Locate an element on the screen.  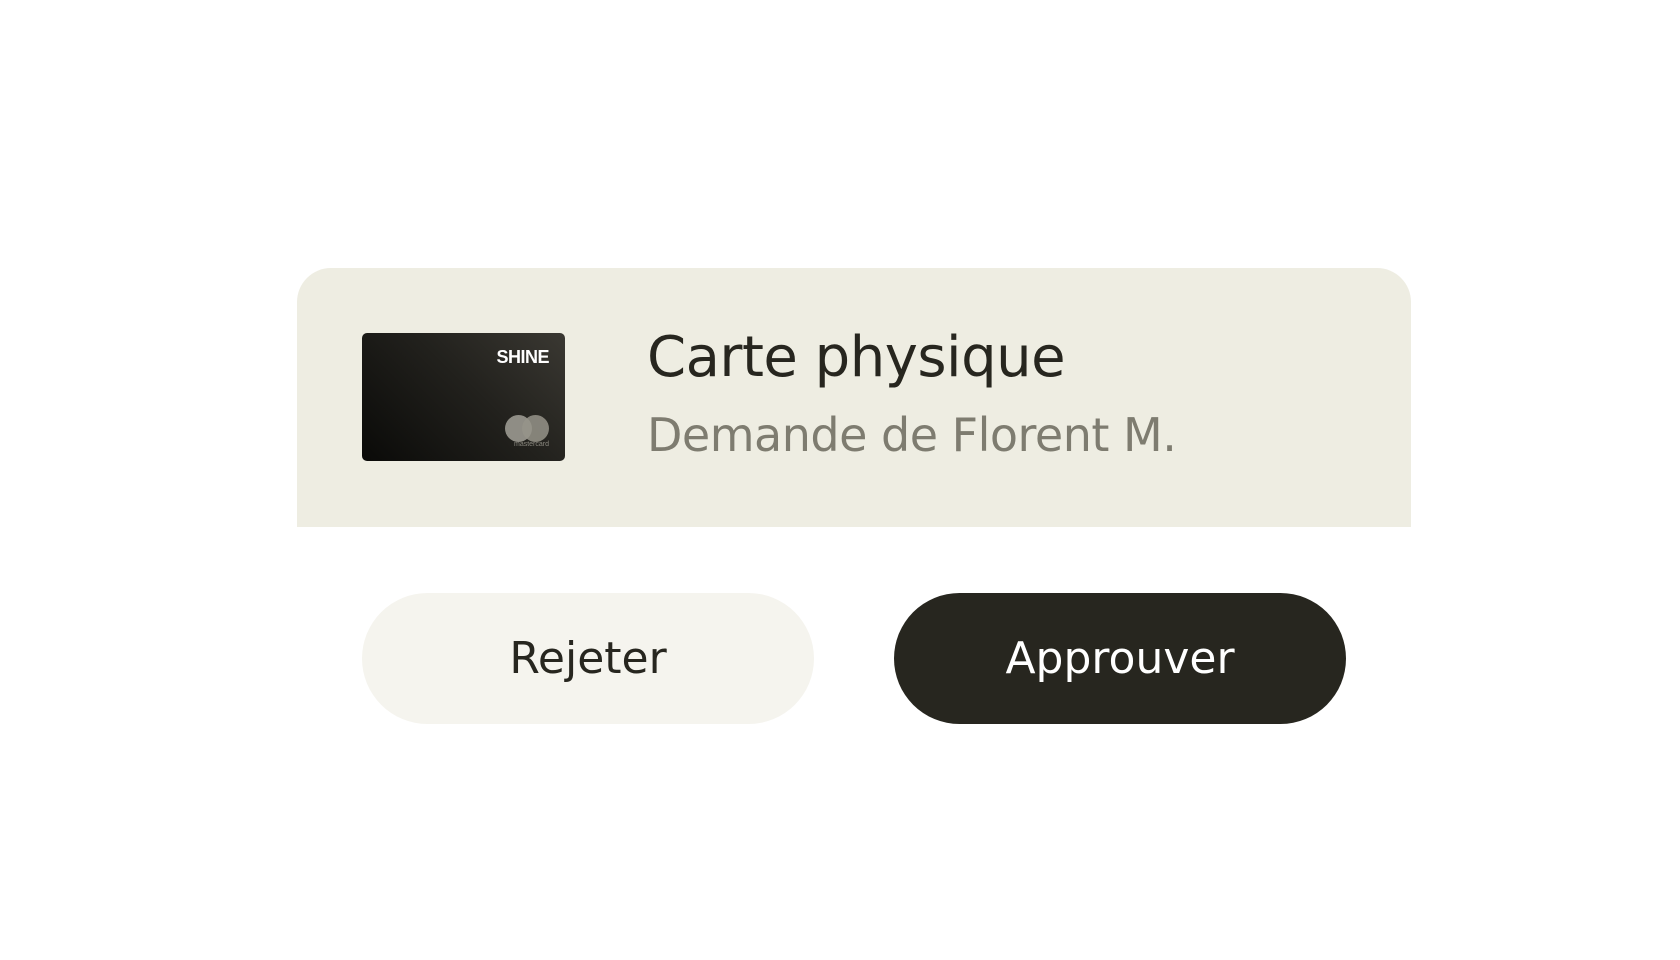
request-title: Carte physique is located at coordinates (856, 357).